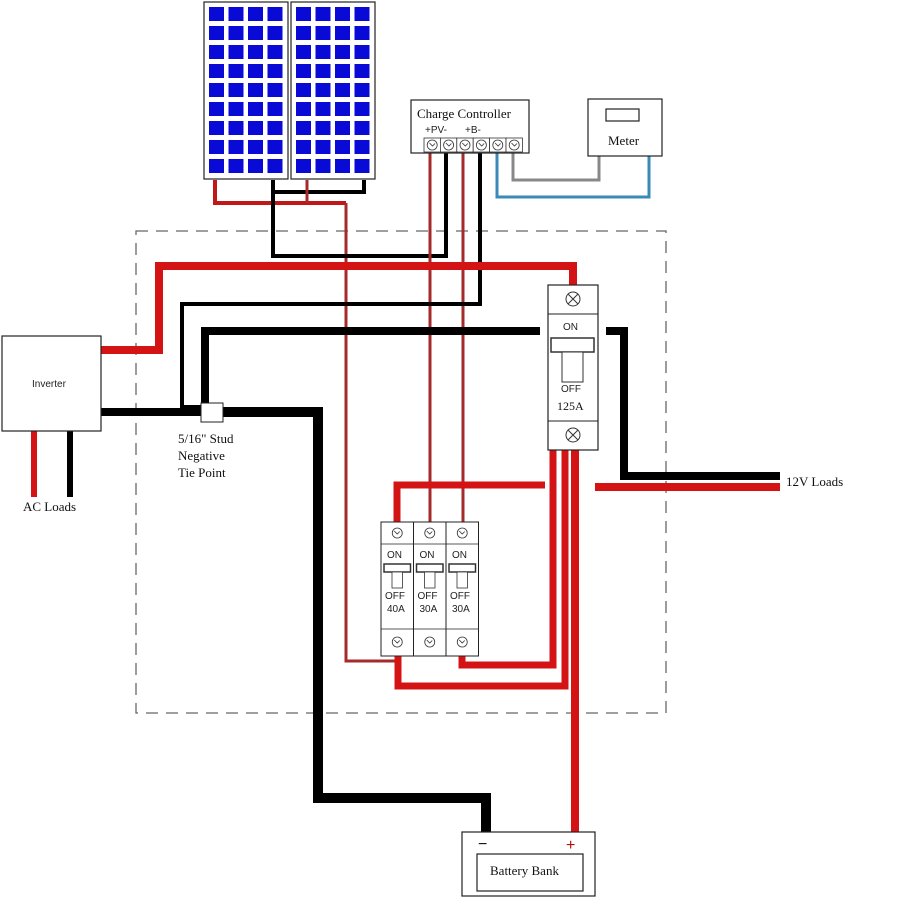 The height and width of the screenshot is (900, 903). I want to click on dc-loads-label: 12V Loads, so click(814, 481).